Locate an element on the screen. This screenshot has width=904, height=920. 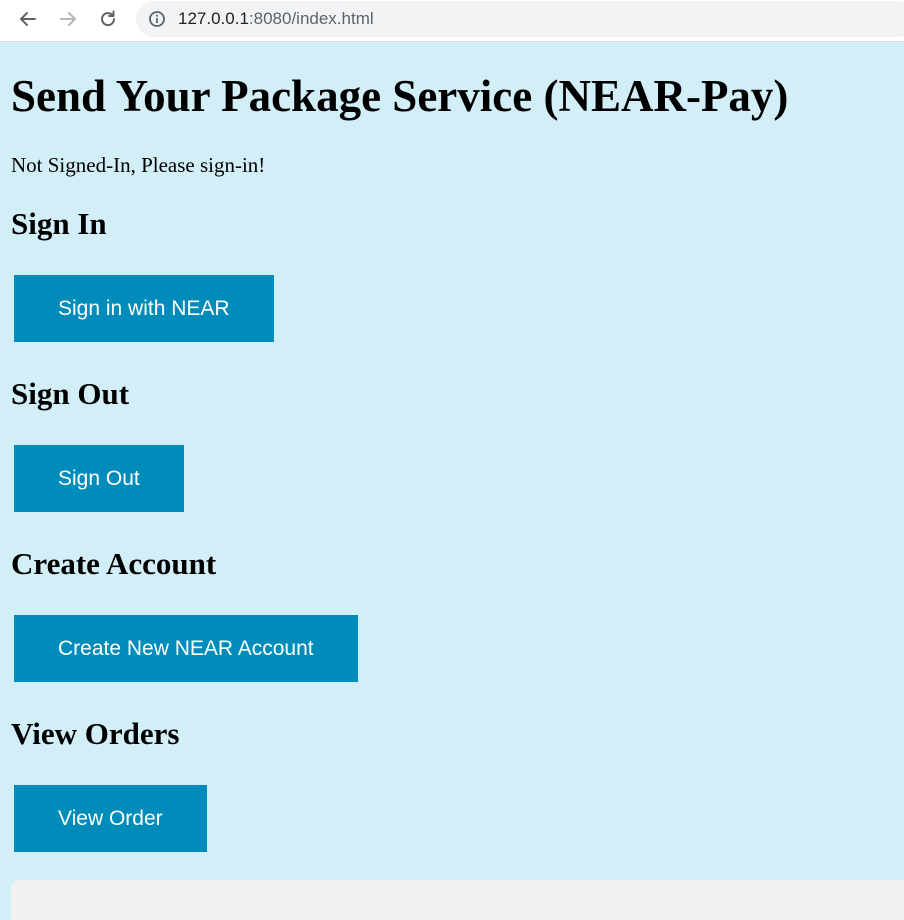
sign-in-heading: Sign In is located at coordinates (59, 223).